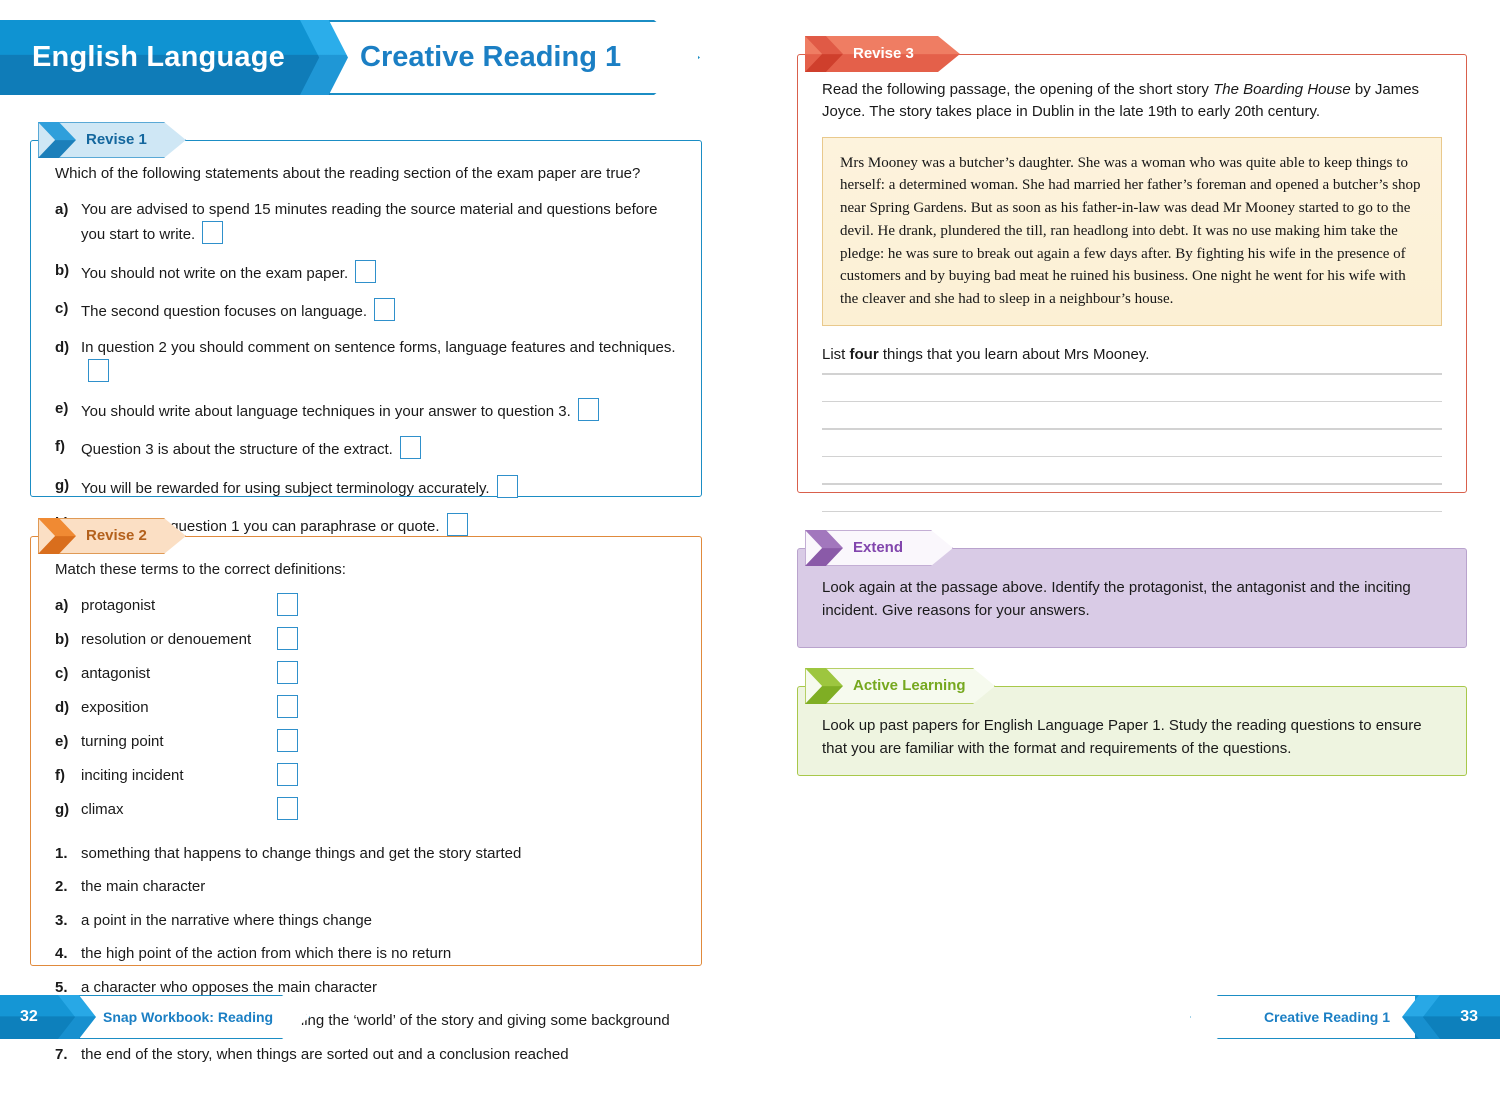  Describe the element at coordinates (1282, 89) in the screenshot. I see `story-title: The Boarding House` at that location.